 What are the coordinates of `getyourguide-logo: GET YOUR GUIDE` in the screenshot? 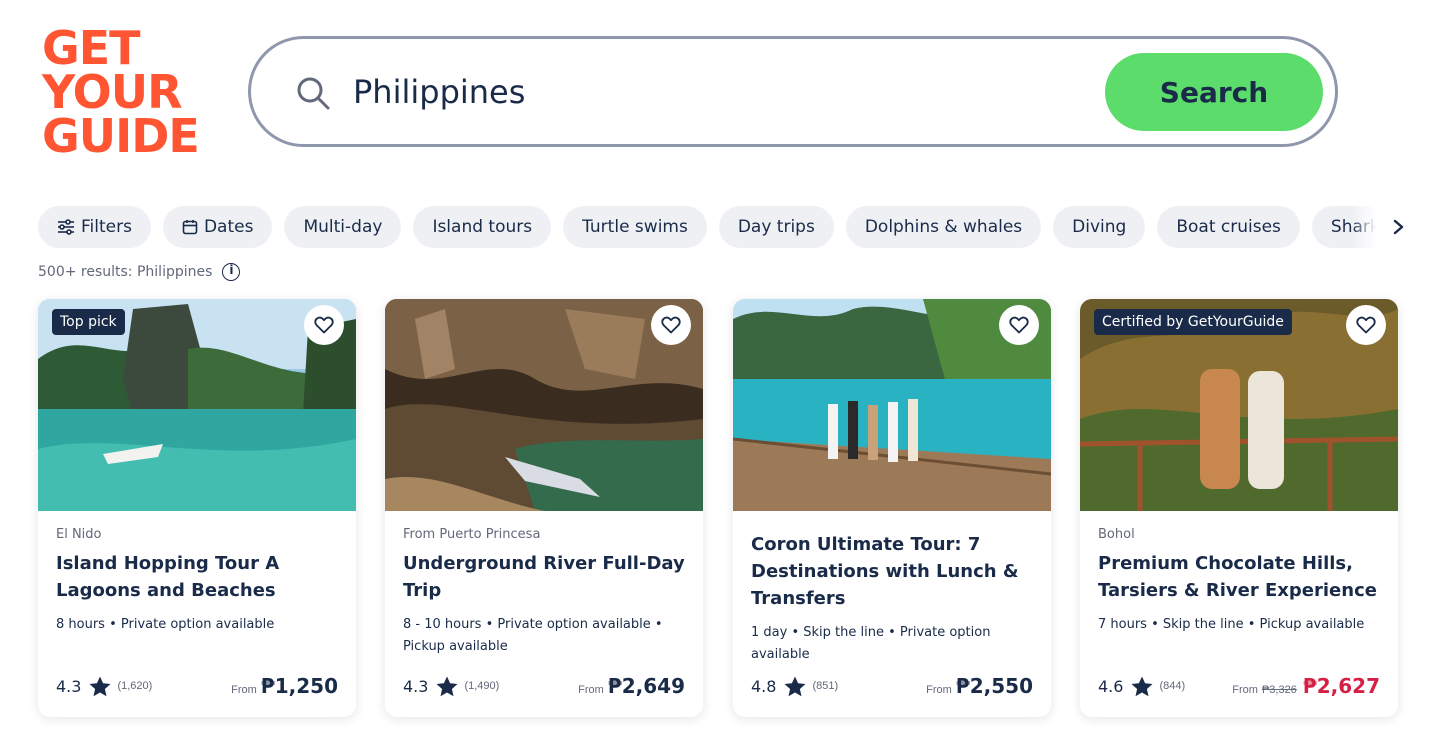 It's located at (132, 93).